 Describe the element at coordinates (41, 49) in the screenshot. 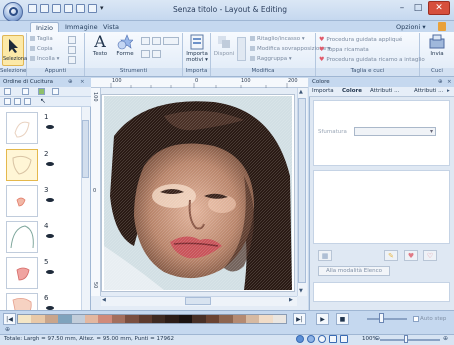

I see `copy-button: Copia` at that location.